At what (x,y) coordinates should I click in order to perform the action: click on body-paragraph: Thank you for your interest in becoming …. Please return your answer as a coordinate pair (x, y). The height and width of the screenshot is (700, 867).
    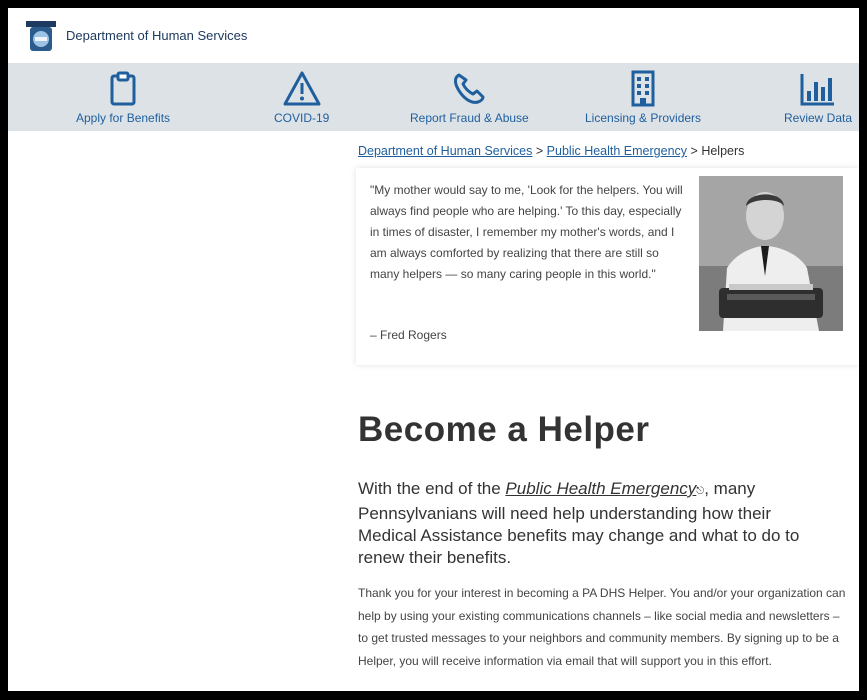
    Looking at the image, I should click on (602, 627).